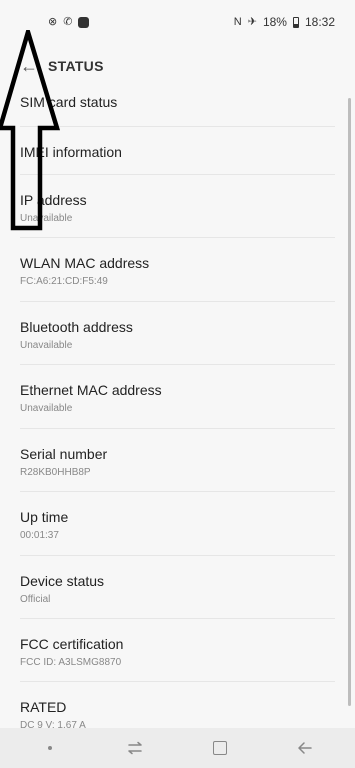  I want to click on app-bar: ← STATUS, so click(177, 66).